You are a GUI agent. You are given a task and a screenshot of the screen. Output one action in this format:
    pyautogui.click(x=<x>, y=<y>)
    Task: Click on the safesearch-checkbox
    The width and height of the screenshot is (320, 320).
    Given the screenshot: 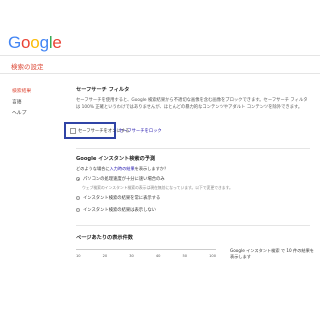 What is the action you would take?
    pyautogui.click(x=73, y=131)
    